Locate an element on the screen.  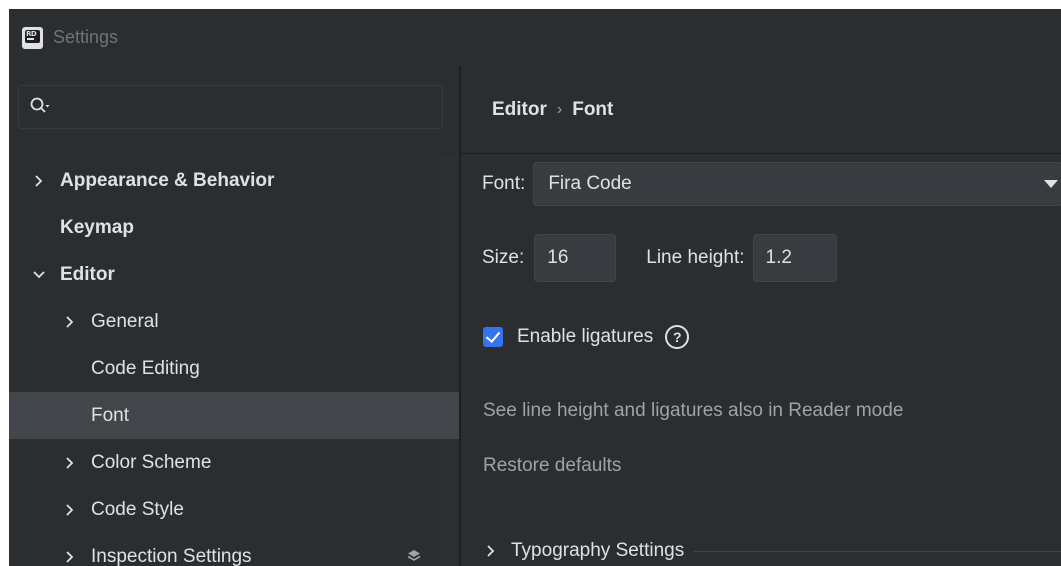
breadcrumb-font: Font is located at coordinates (593, 109).